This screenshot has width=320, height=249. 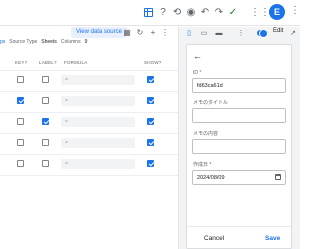 What do you see at coordinates (177, 12) in the screenshot?
I see `history-icon: ⟲` at bounding box center [177, 12].